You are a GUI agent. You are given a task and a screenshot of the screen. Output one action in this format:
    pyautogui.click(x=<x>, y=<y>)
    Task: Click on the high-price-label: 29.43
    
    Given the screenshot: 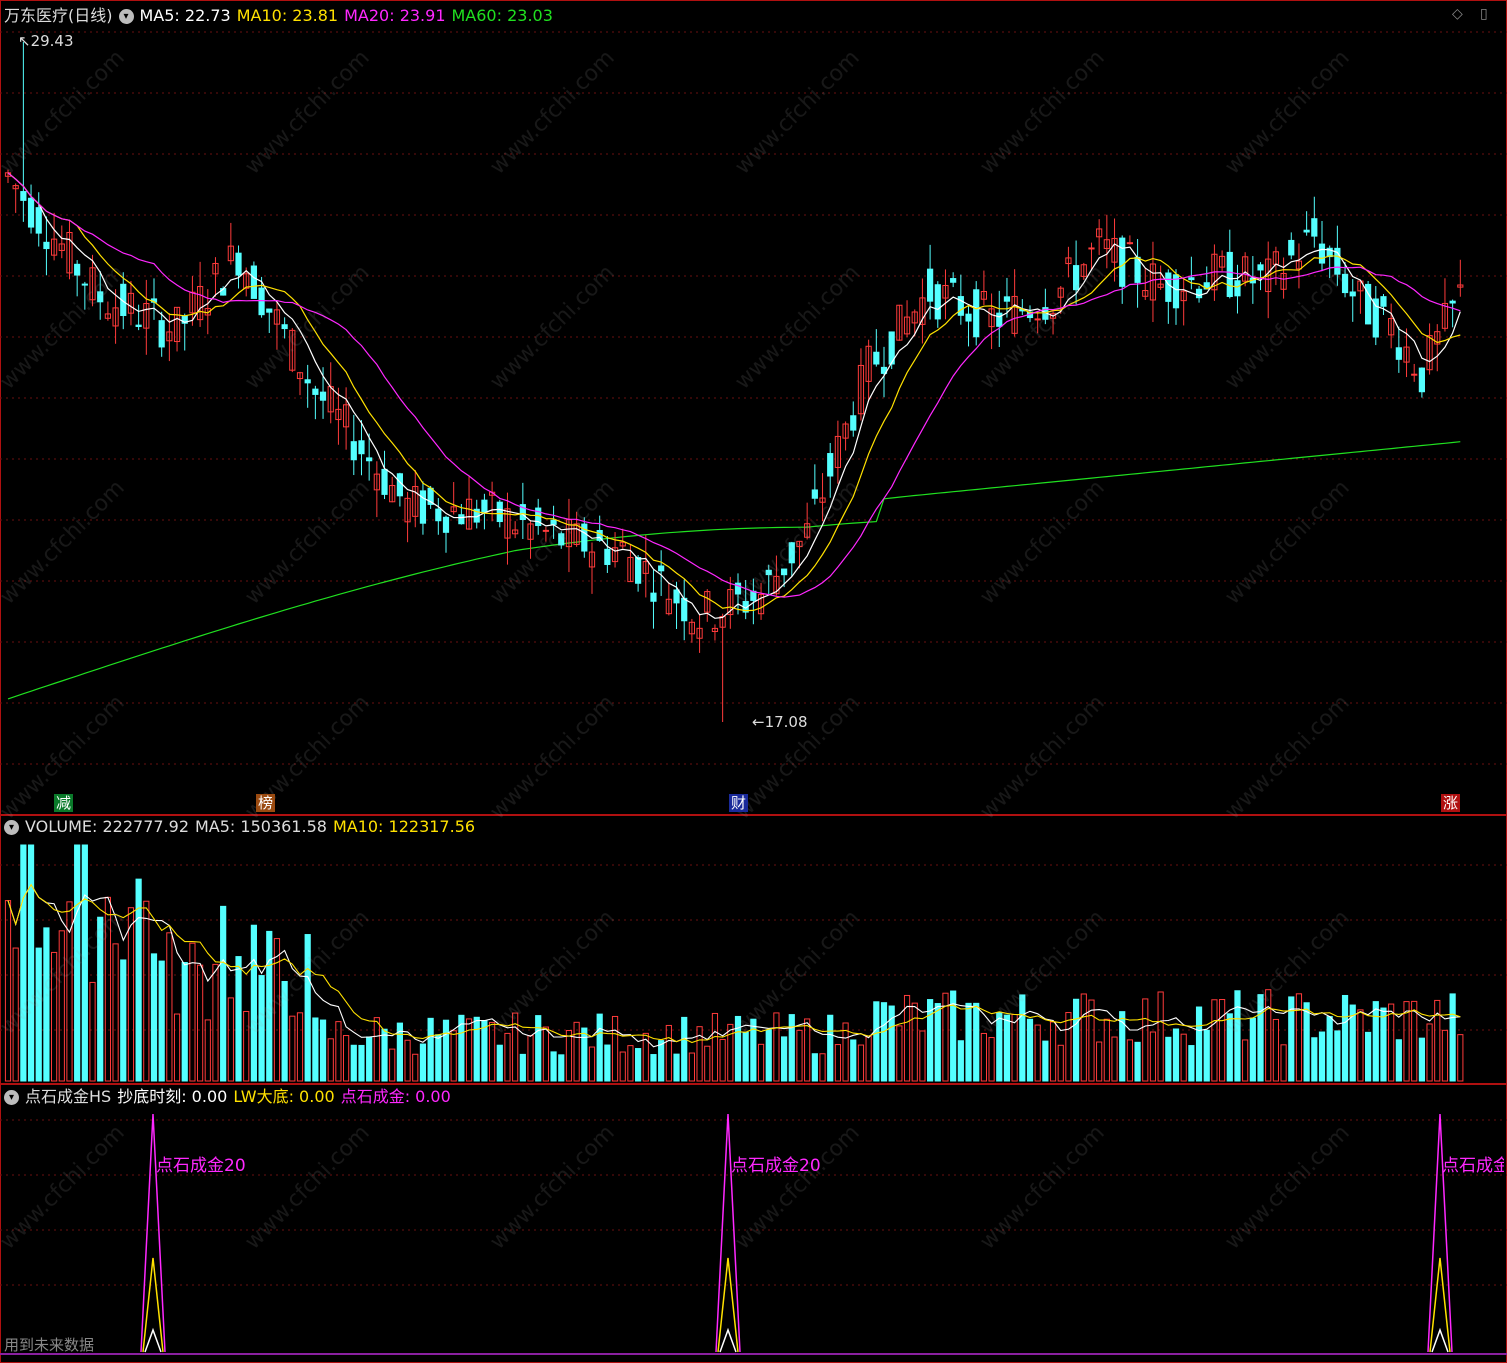 What is the action you would take?
    pyautogui.click(x=52, y=41)
    